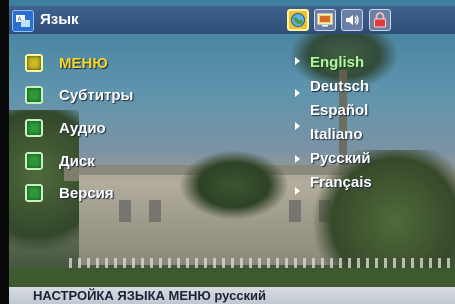 Image resolution: width=455 pixels, height=304 pixels. I want to click on language-menu-icon: A, so click(23, 21).